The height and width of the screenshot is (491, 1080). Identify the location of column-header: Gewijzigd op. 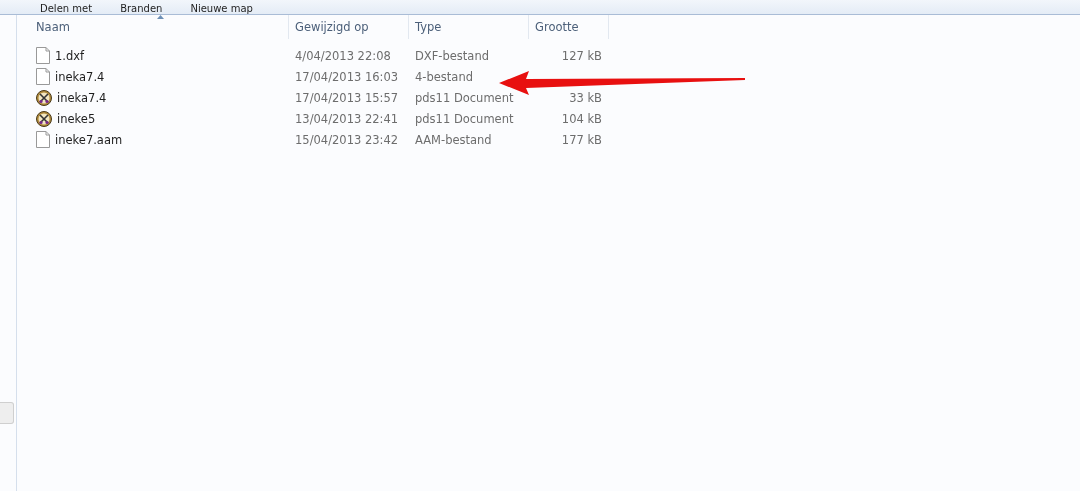
(349, 27).